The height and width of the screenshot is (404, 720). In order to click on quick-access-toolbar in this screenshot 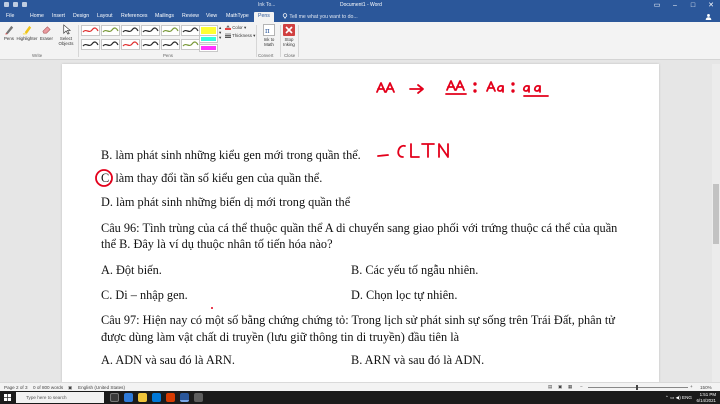, I will do `click(15, 4)`.